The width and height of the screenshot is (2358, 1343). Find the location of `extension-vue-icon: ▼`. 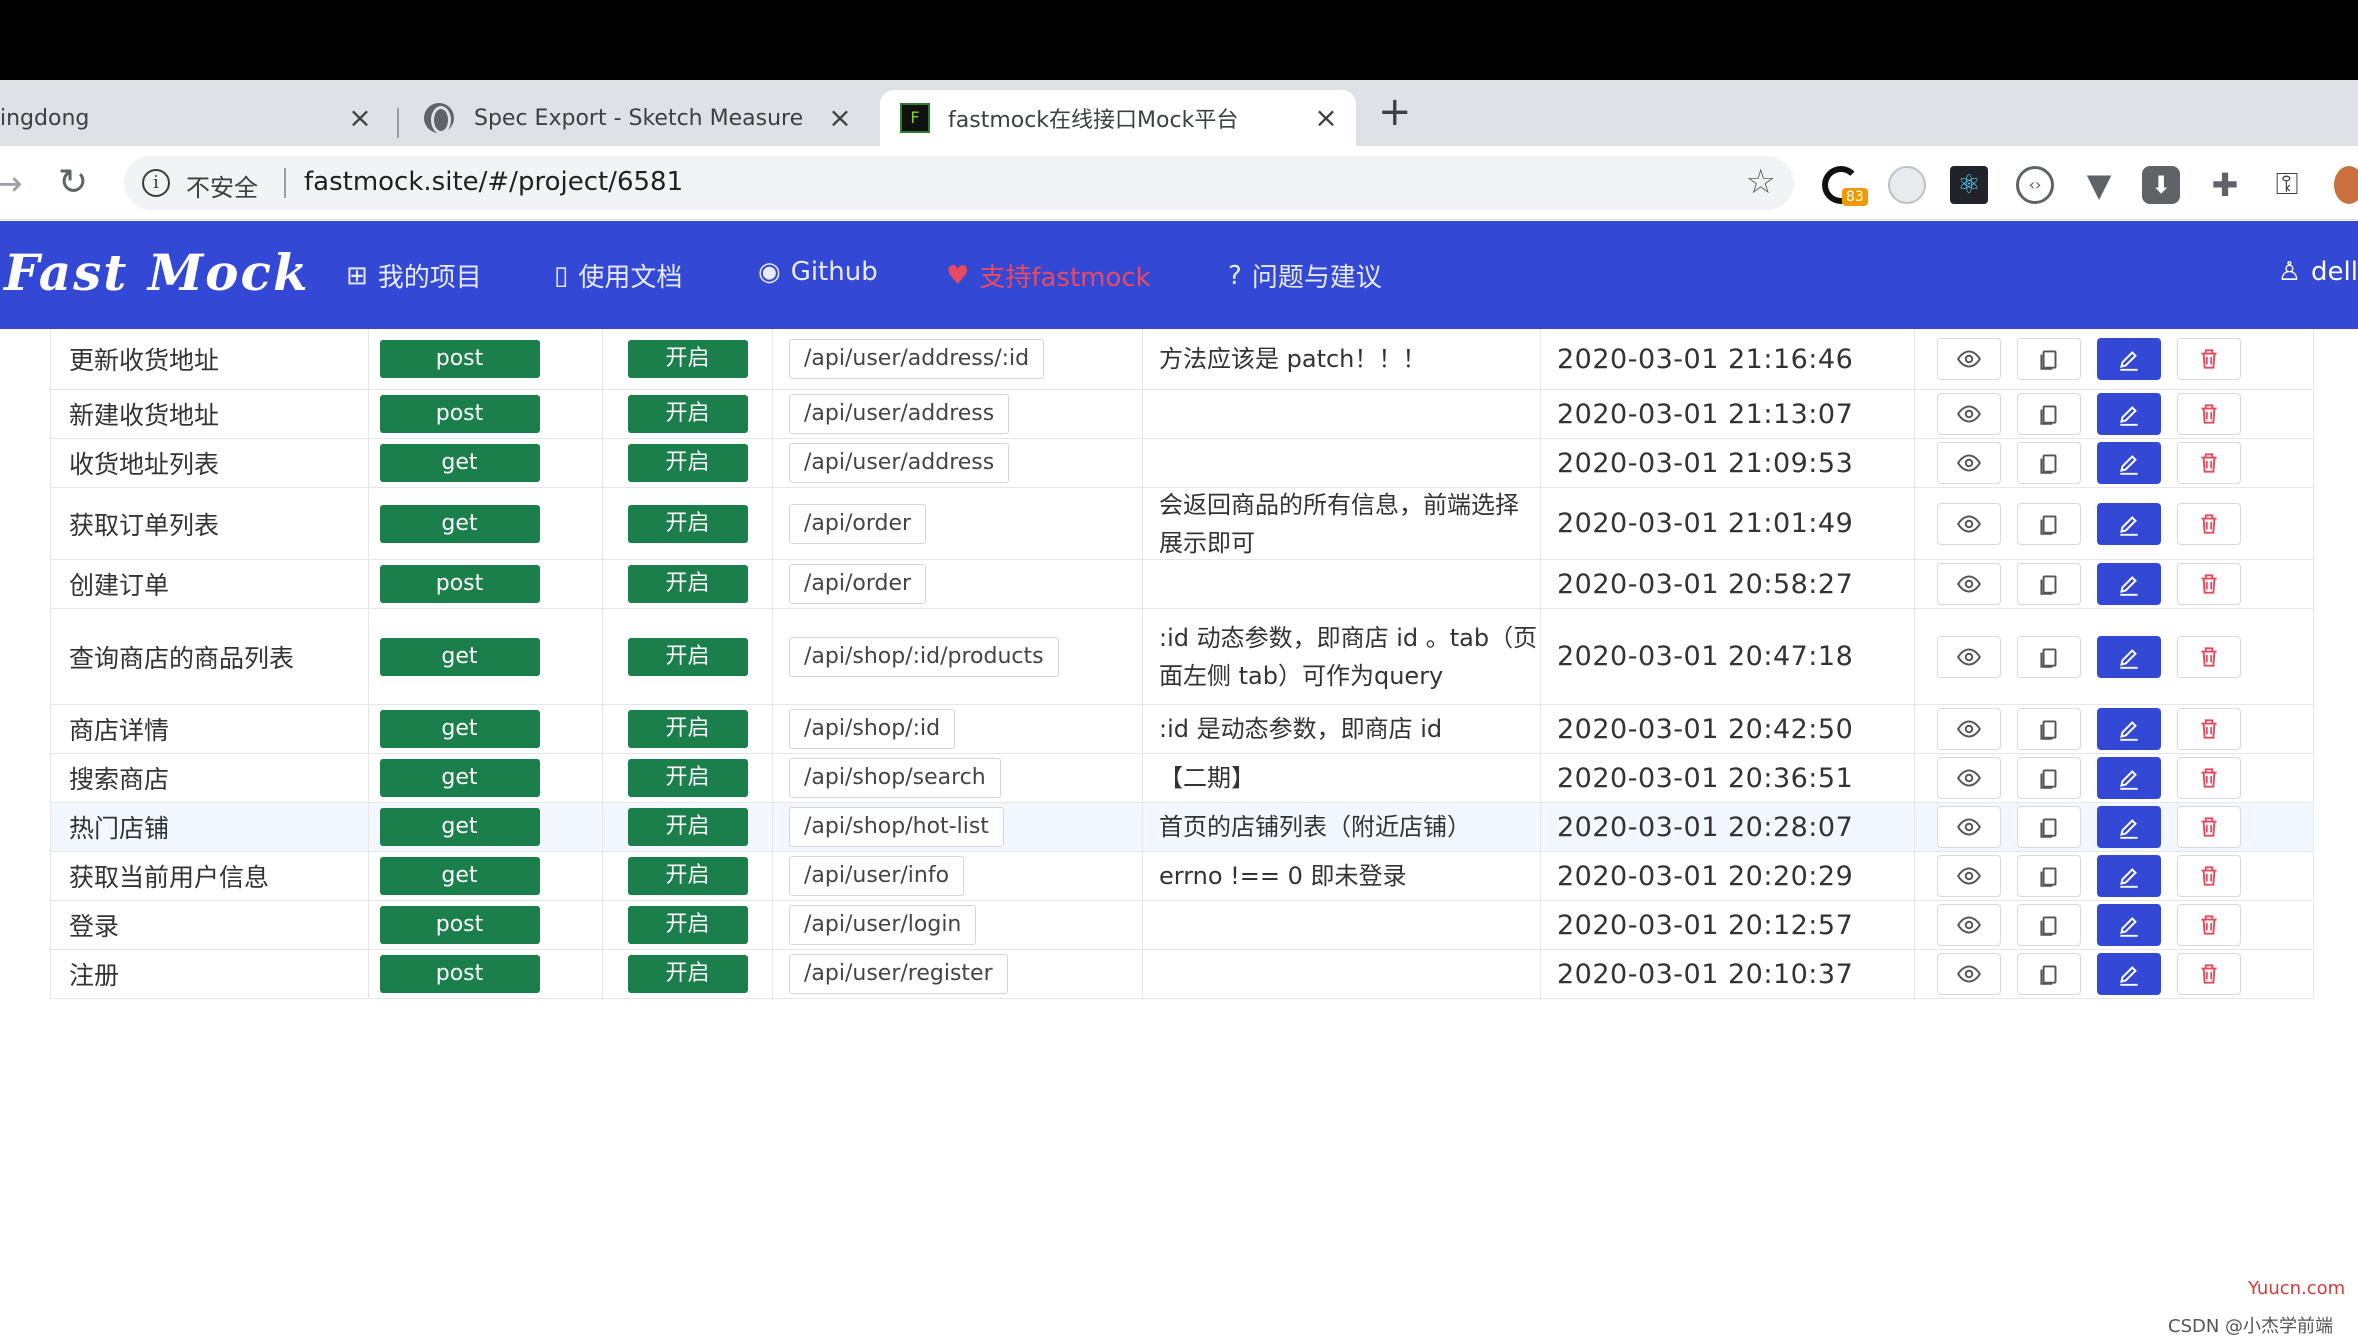

extension-vue-icon: ▼ is located at coordinates (2099, 185).